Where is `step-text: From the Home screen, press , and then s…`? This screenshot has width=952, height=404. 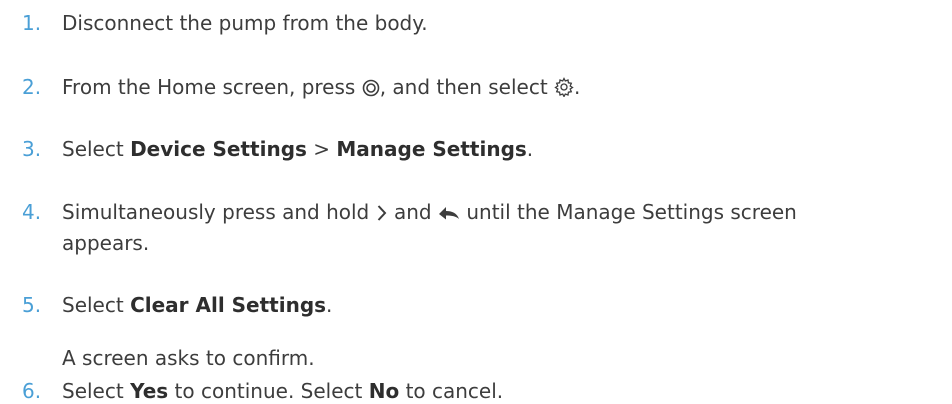 step-text: From the Home screen, press , and then s… is located at coordinates (321, 88).